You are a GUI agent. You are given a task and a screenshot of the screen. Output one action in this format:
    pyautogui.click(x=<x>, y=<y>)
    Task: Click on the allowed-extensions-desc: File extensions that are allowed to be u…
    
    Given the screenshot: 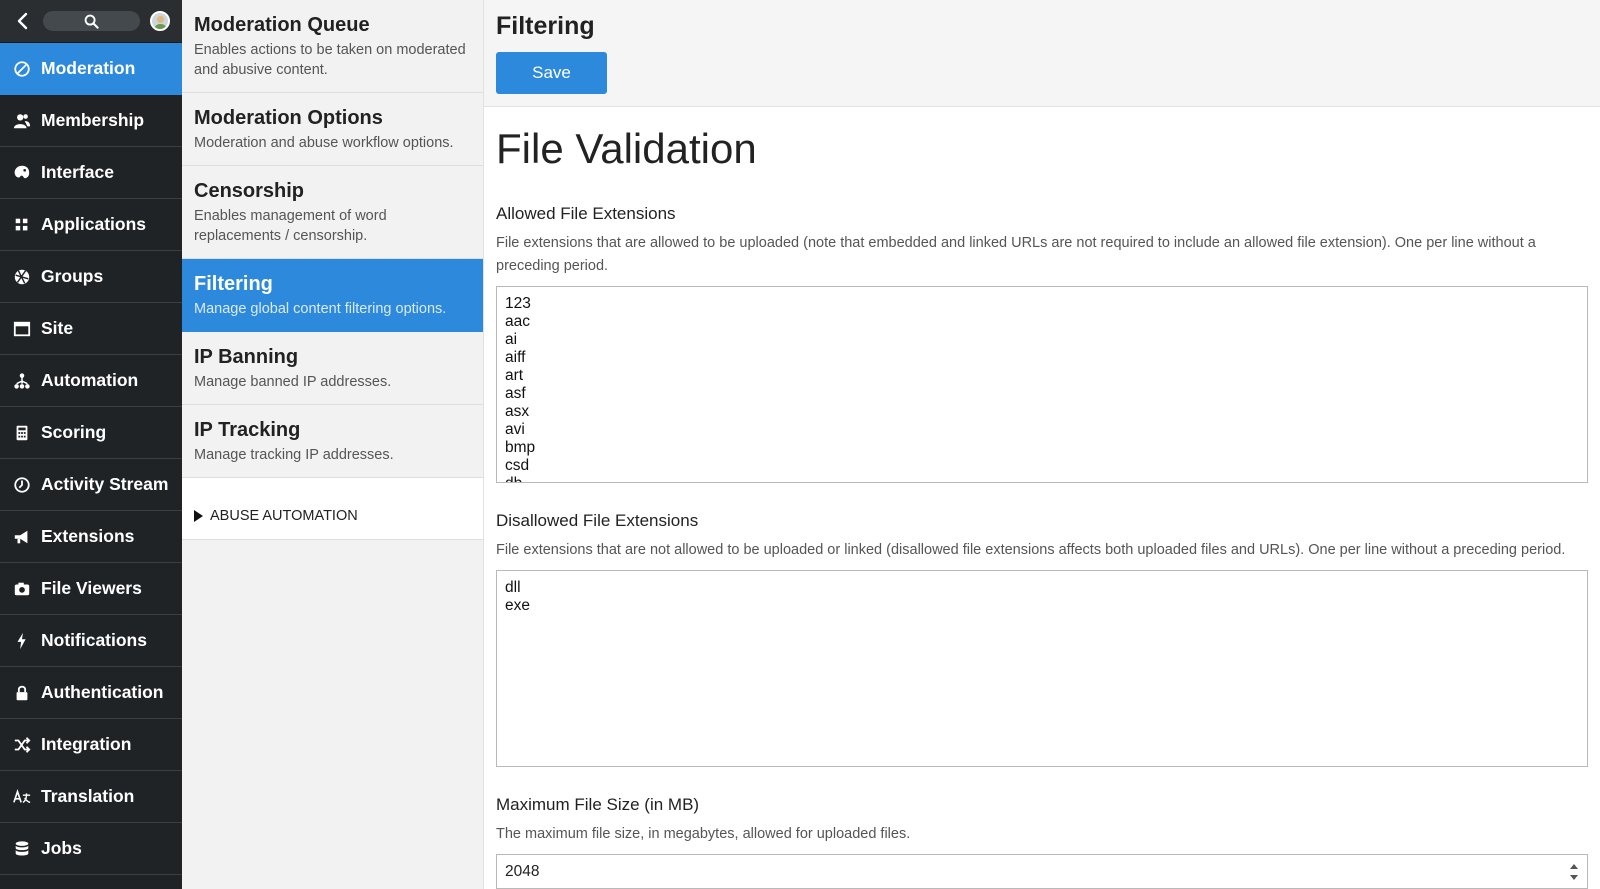 What is the action you would take?
    pyautogui.click(x=1016, y=254)
    